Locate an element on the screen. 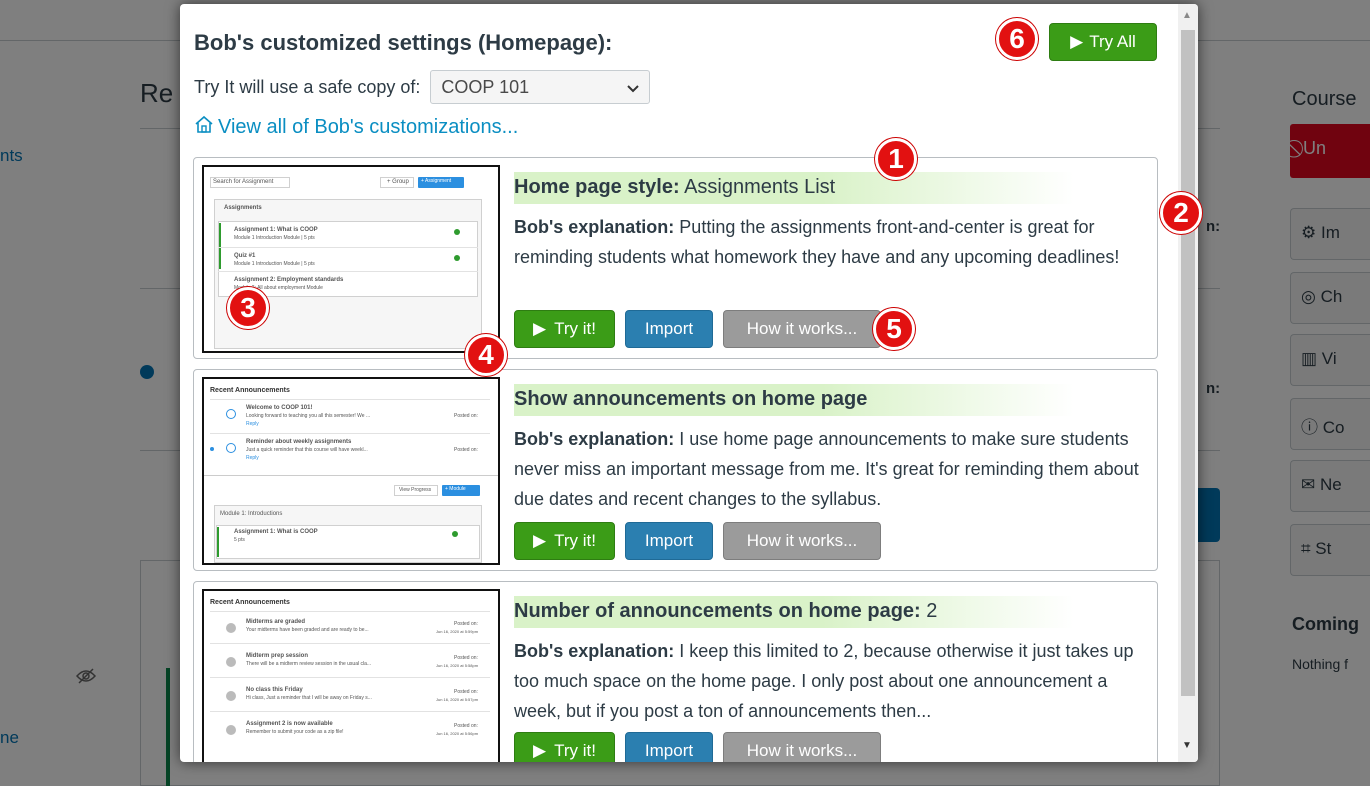 Image resolution: width=1370 pixels, height=786 pixels. thumb-module-title: Module 1: Introductions is located at coordinates (251, 514).